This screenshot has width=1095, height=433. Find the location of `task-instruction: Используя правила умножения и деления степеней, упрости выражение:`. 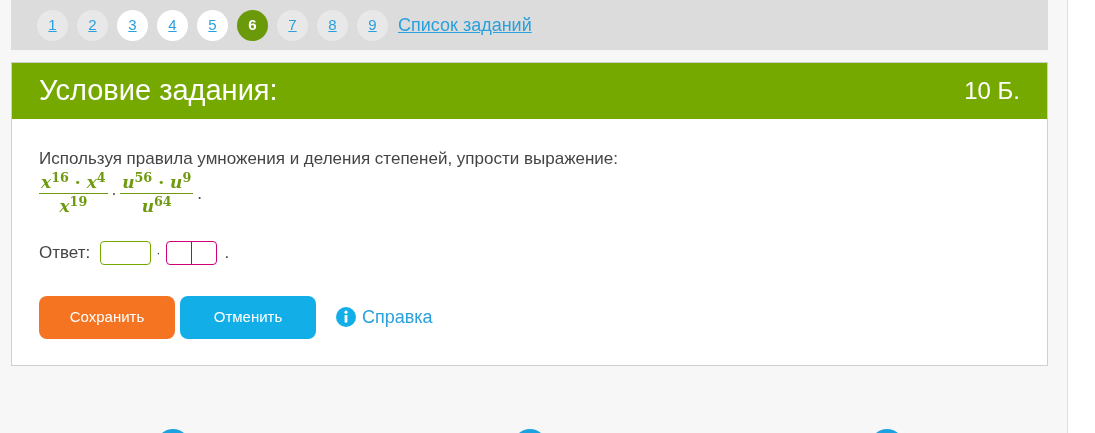

task-instruction: Используя правила умножения и деления степеней, упрости выражение: is located at coordinates (329, 159).